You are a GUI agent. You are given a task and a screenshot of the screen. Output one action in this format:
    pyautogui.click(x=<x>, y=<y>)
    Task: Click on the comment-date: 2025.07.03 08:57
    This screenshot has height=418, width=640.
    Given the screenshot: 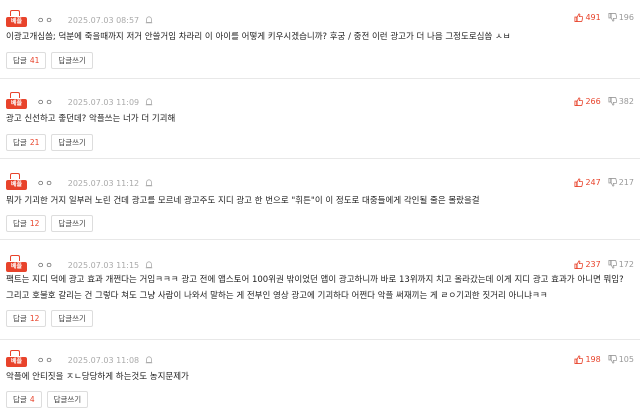 What is the action you would take?
    pyautogui.click(x=103, y=20)
    